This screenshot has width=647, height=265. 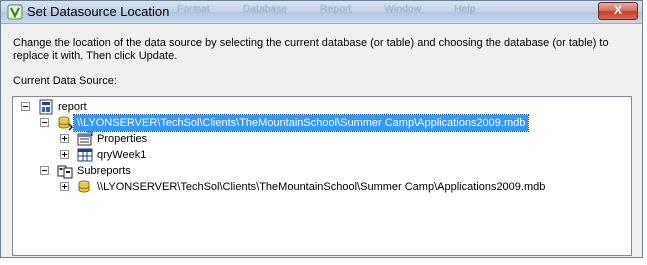 I want to click on tree-node-properties: Properties, so click(x=160, y=139).